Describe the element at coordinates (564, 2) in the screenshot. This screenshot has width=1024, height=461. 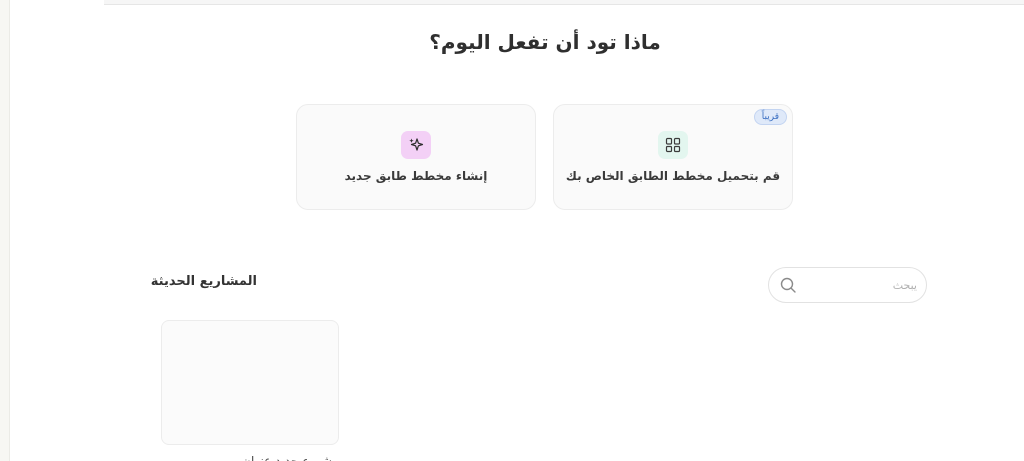
I see `top-bar` at that location.